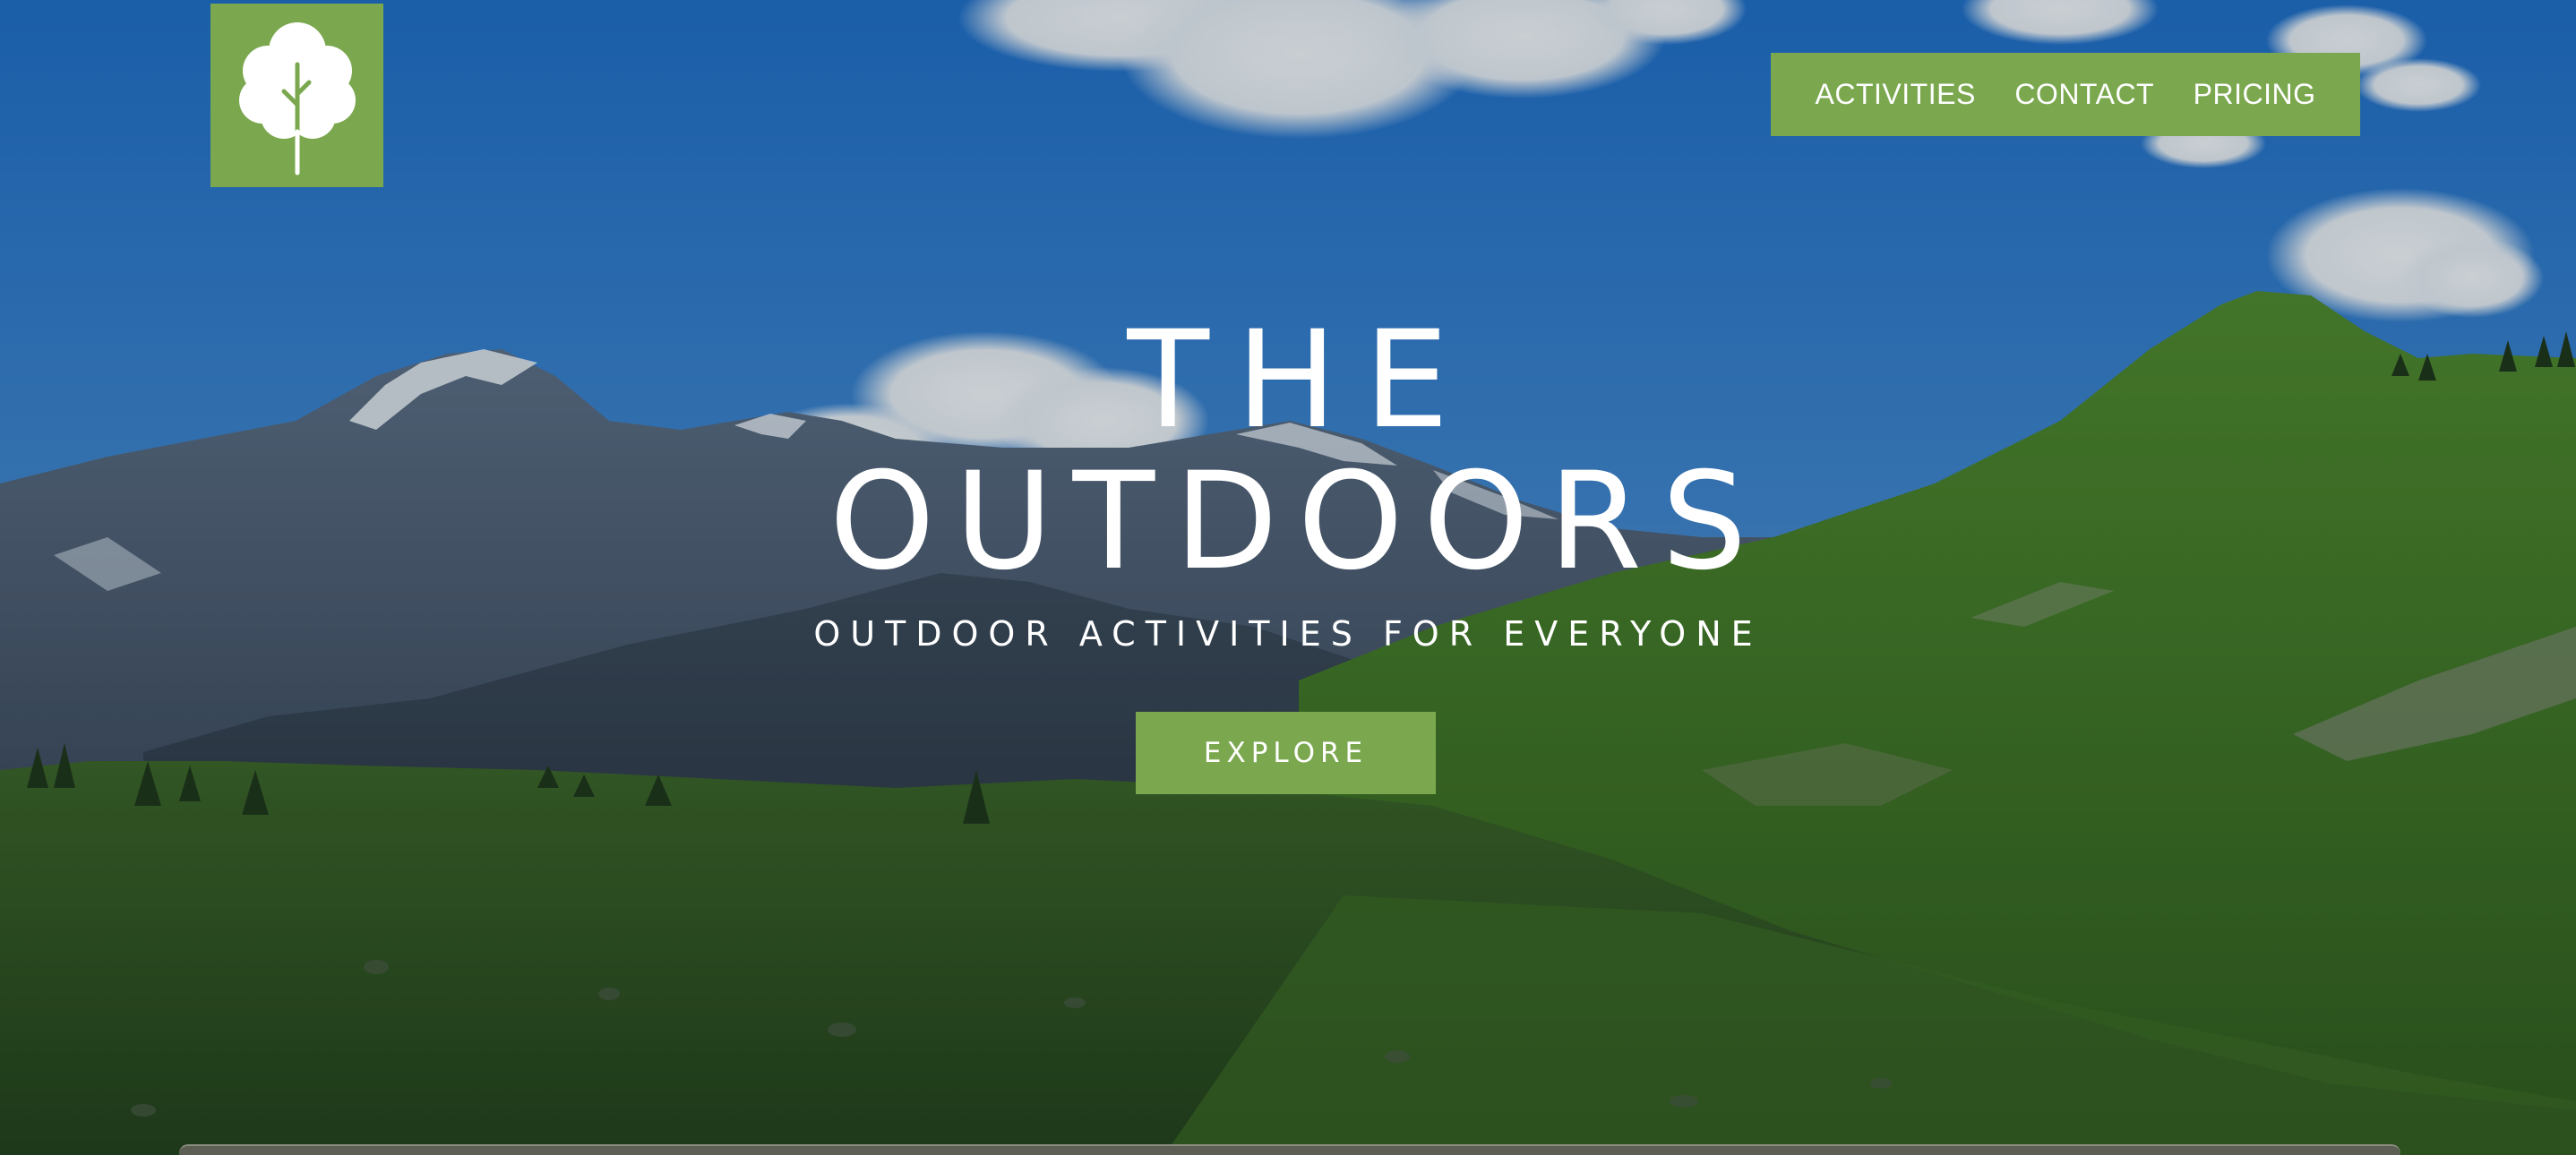 This screenshot has height=1155, width=2576. I want to click on nav-item-pricing: PRICING, so click(2255, 94).